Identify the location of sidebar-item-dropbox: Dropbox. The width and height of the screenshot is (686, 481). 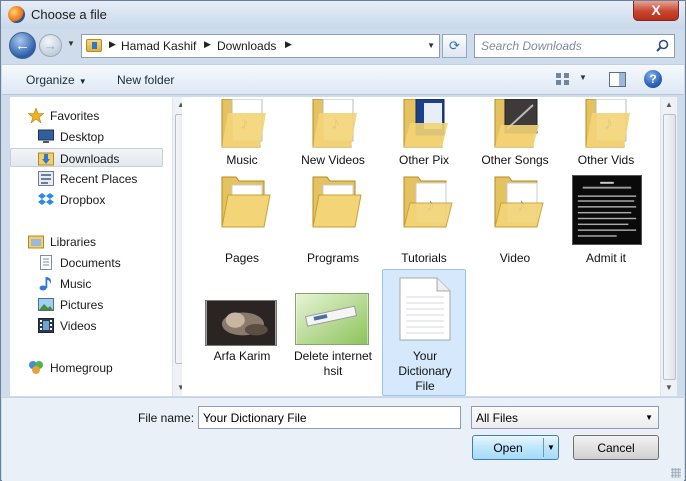
(86, 199).